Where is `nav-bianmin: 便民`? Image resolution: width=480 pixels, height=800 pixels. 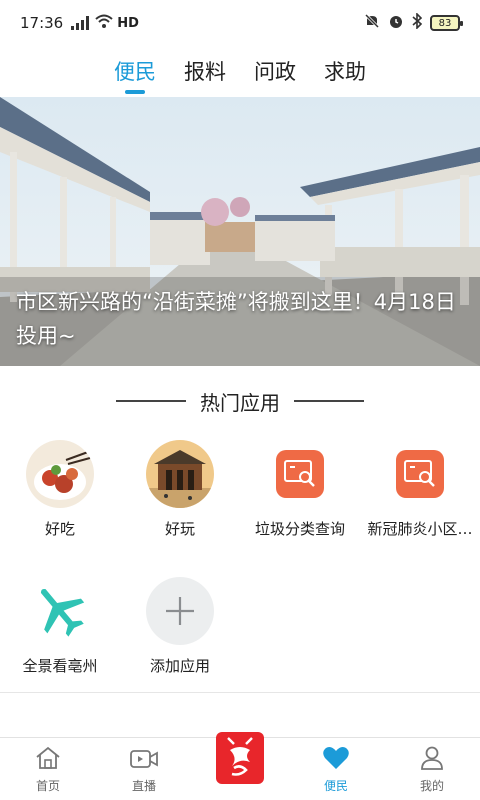
nav-bianmin: 便民 is located at coordinates (336, 769).